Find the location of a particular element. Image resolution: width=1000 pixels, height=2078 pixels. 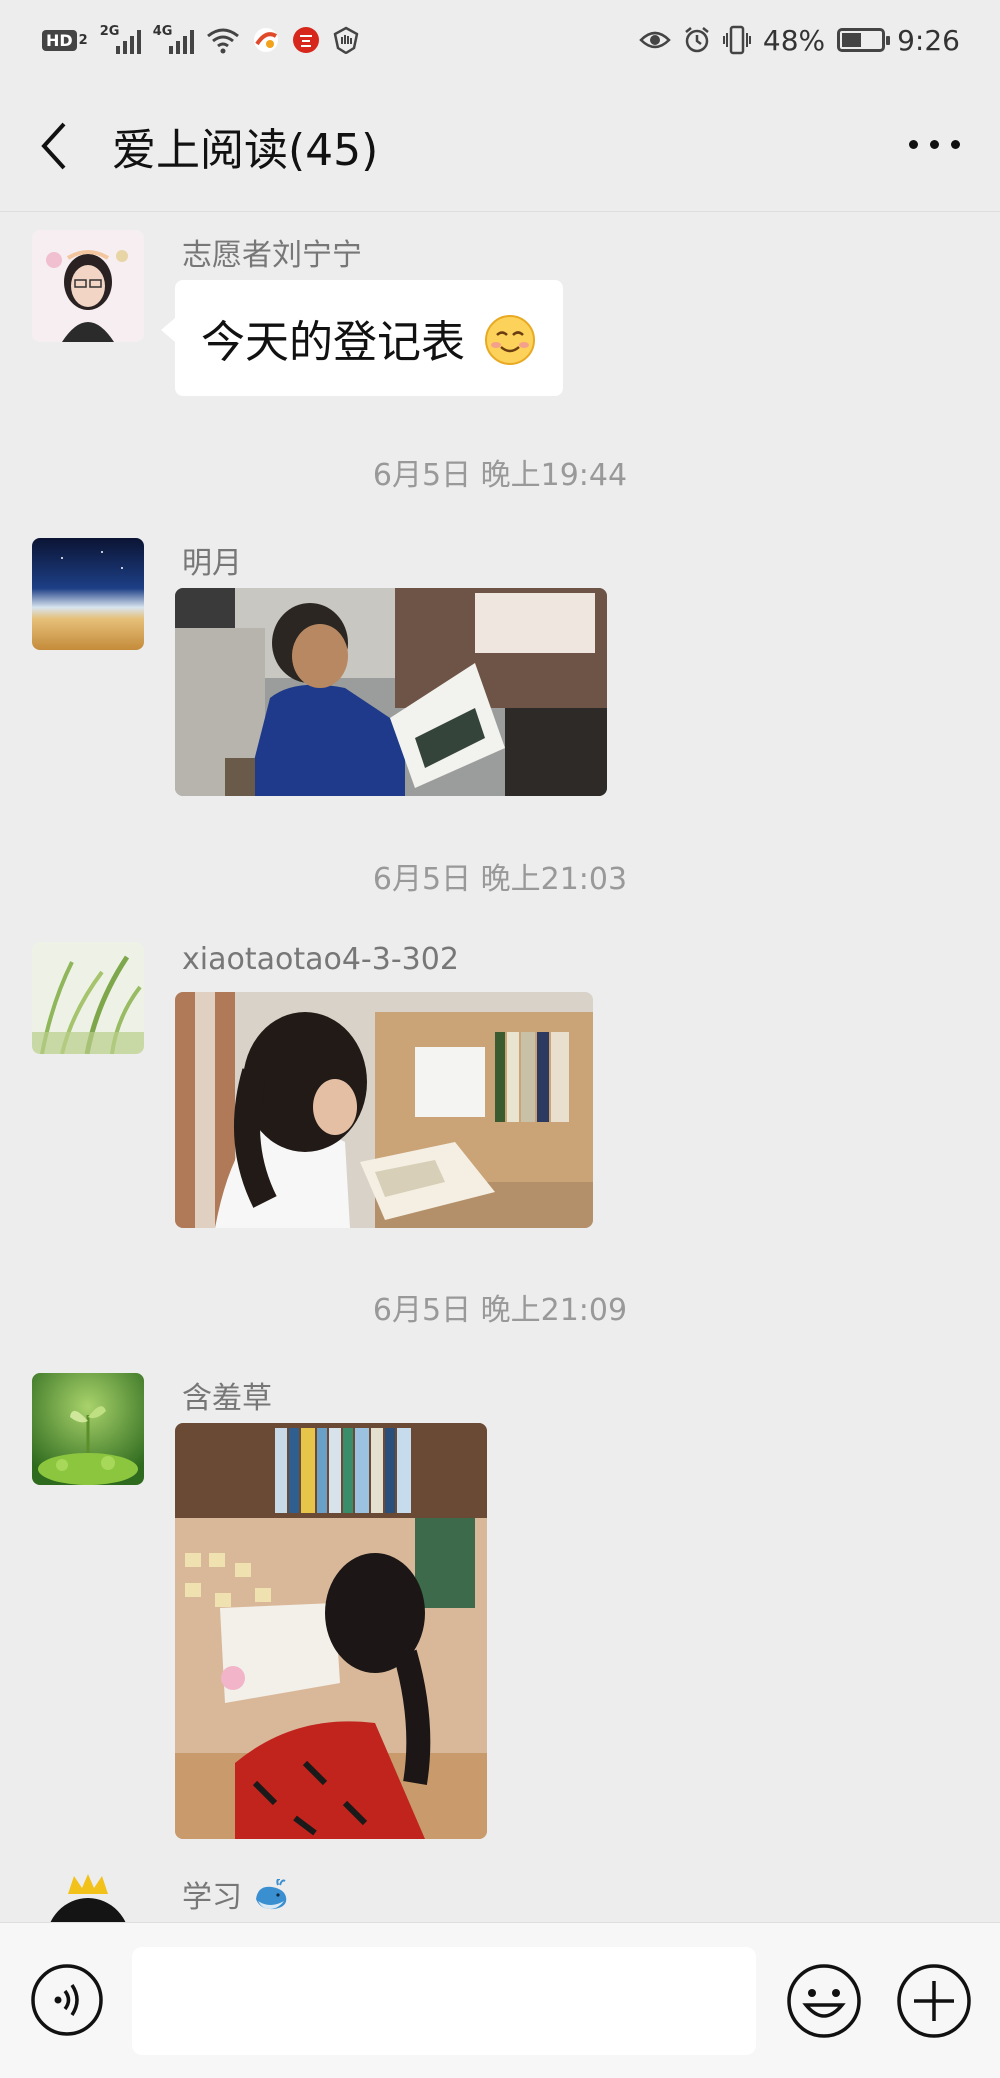

timestamp: 6月5日 晚上19:44 is located at coordinates (500, 475).